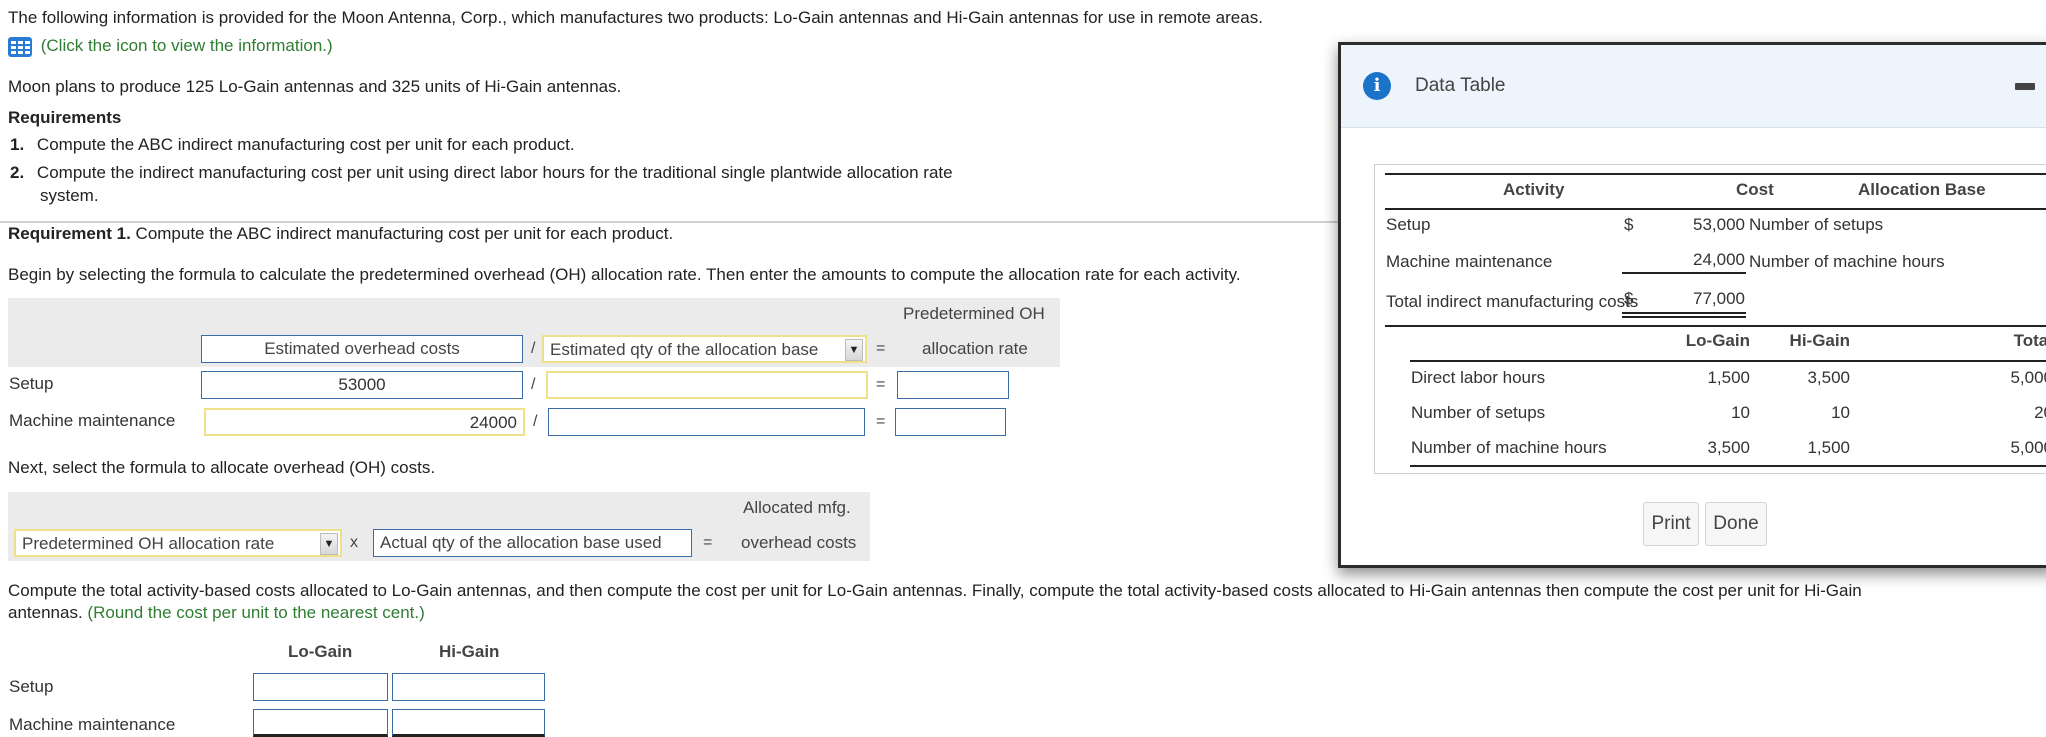  What do you see at coordinates (362, 385) in the screenshot?
I see `setup-overhead-input: 53000` at bounding box center [362, 385].